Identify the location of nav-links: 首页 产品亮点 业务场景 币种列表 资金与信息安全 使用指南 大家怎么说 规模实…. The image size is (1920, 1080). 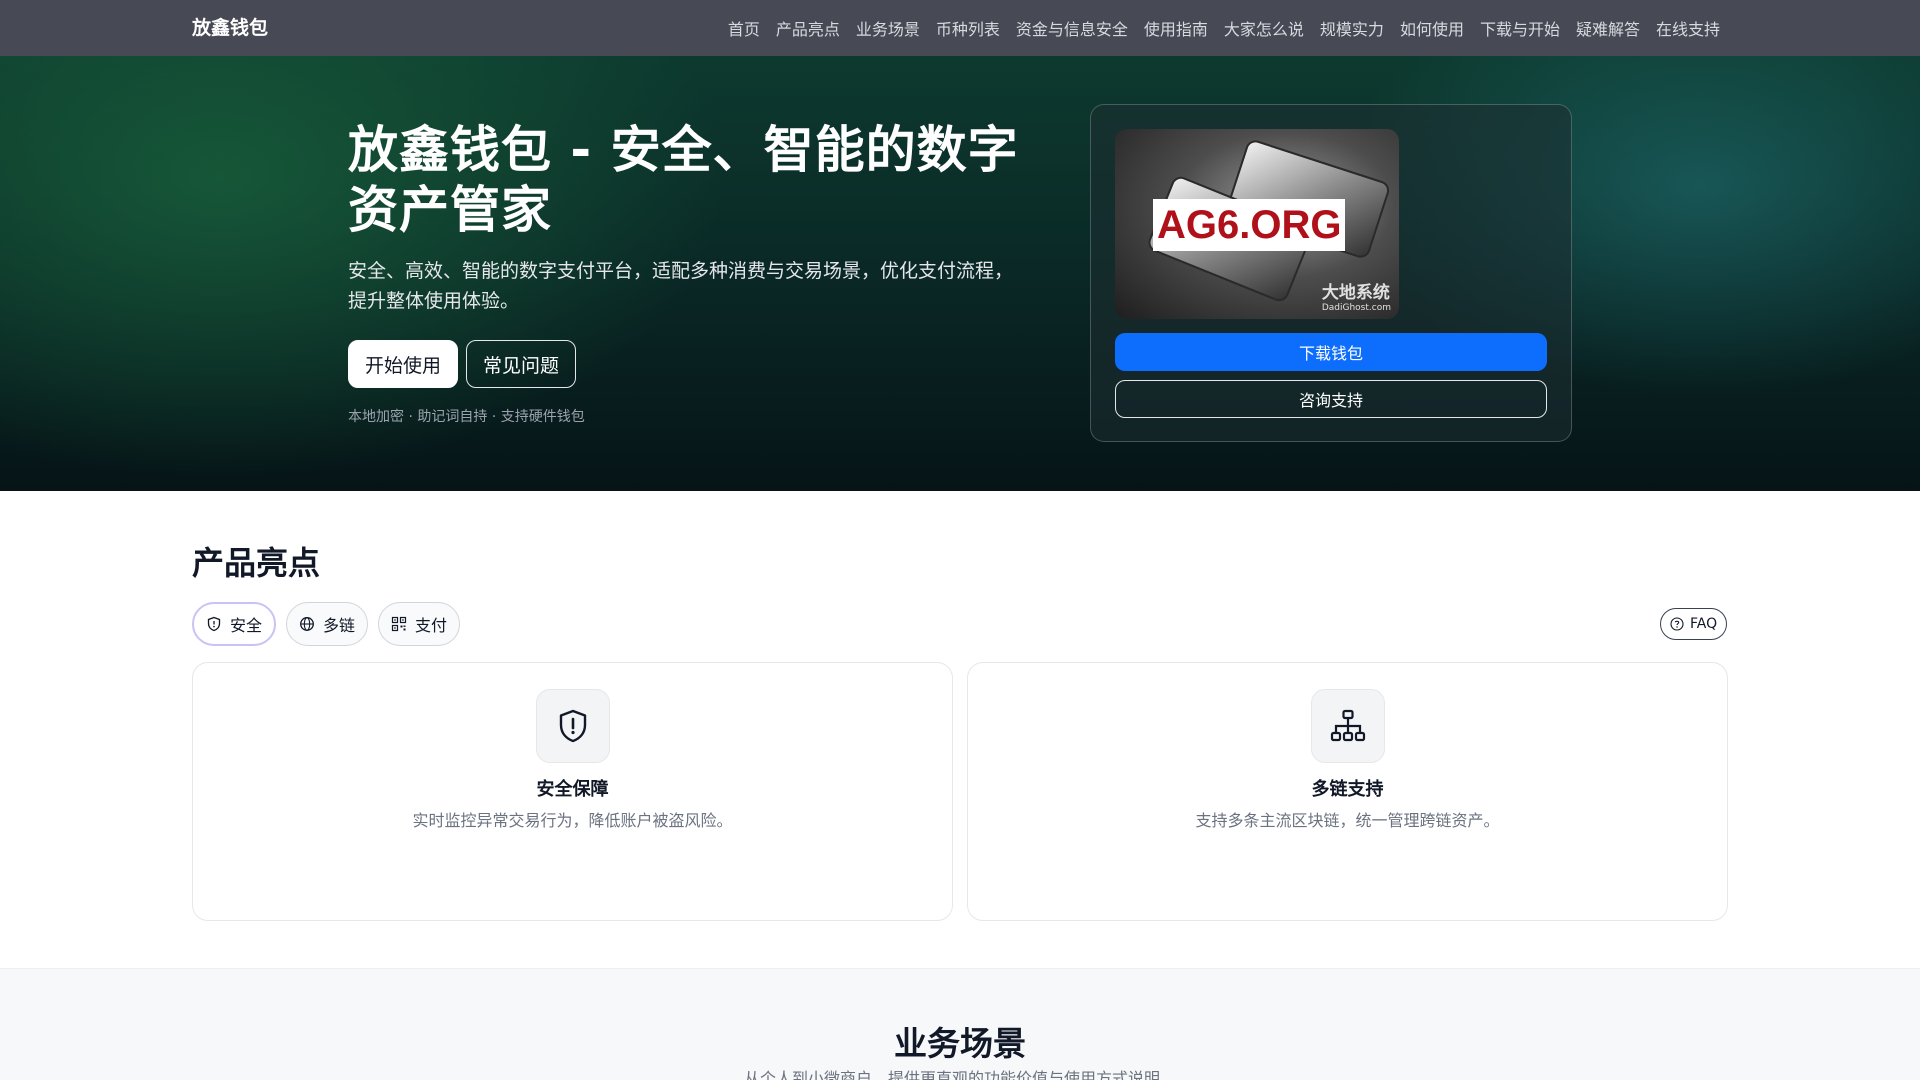
(1224, 28).